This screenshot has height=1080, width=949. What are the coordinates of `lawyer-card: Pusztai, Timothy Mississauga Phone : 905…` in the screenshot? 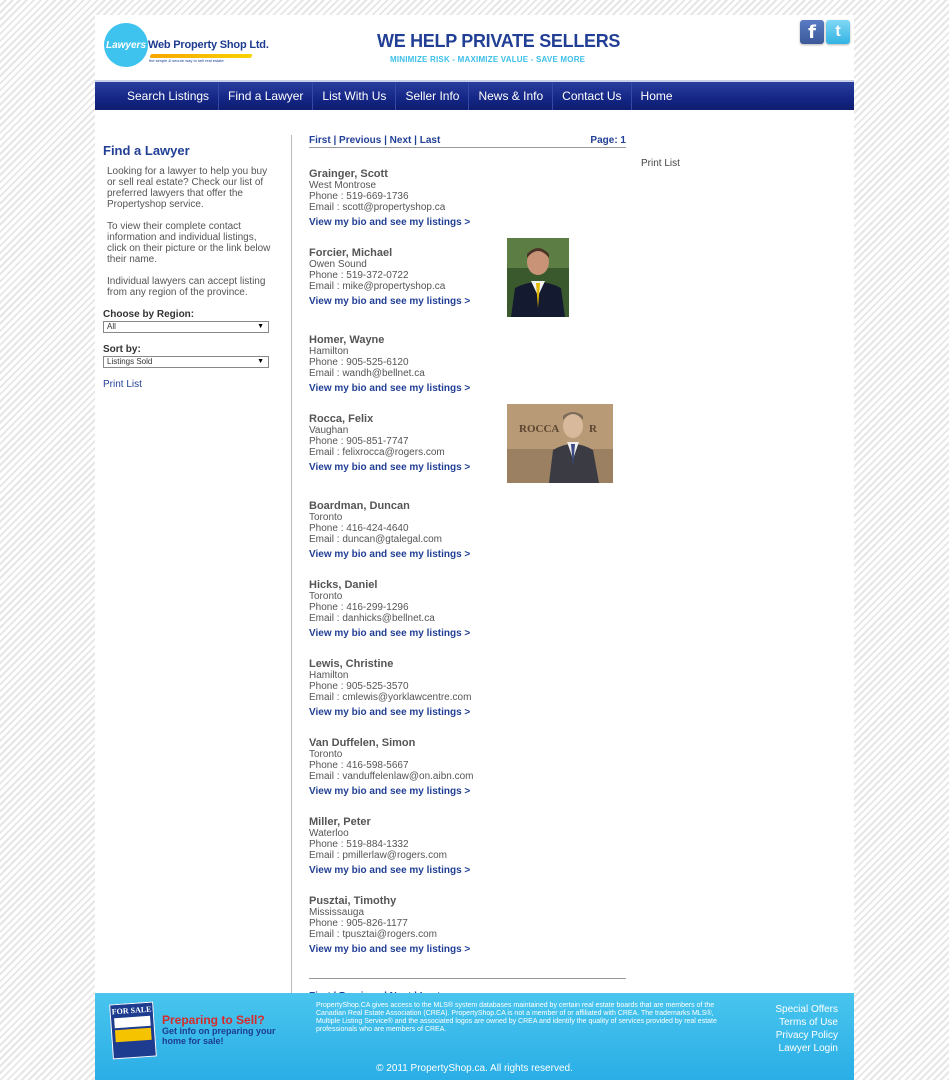 It's located at (467, 925).